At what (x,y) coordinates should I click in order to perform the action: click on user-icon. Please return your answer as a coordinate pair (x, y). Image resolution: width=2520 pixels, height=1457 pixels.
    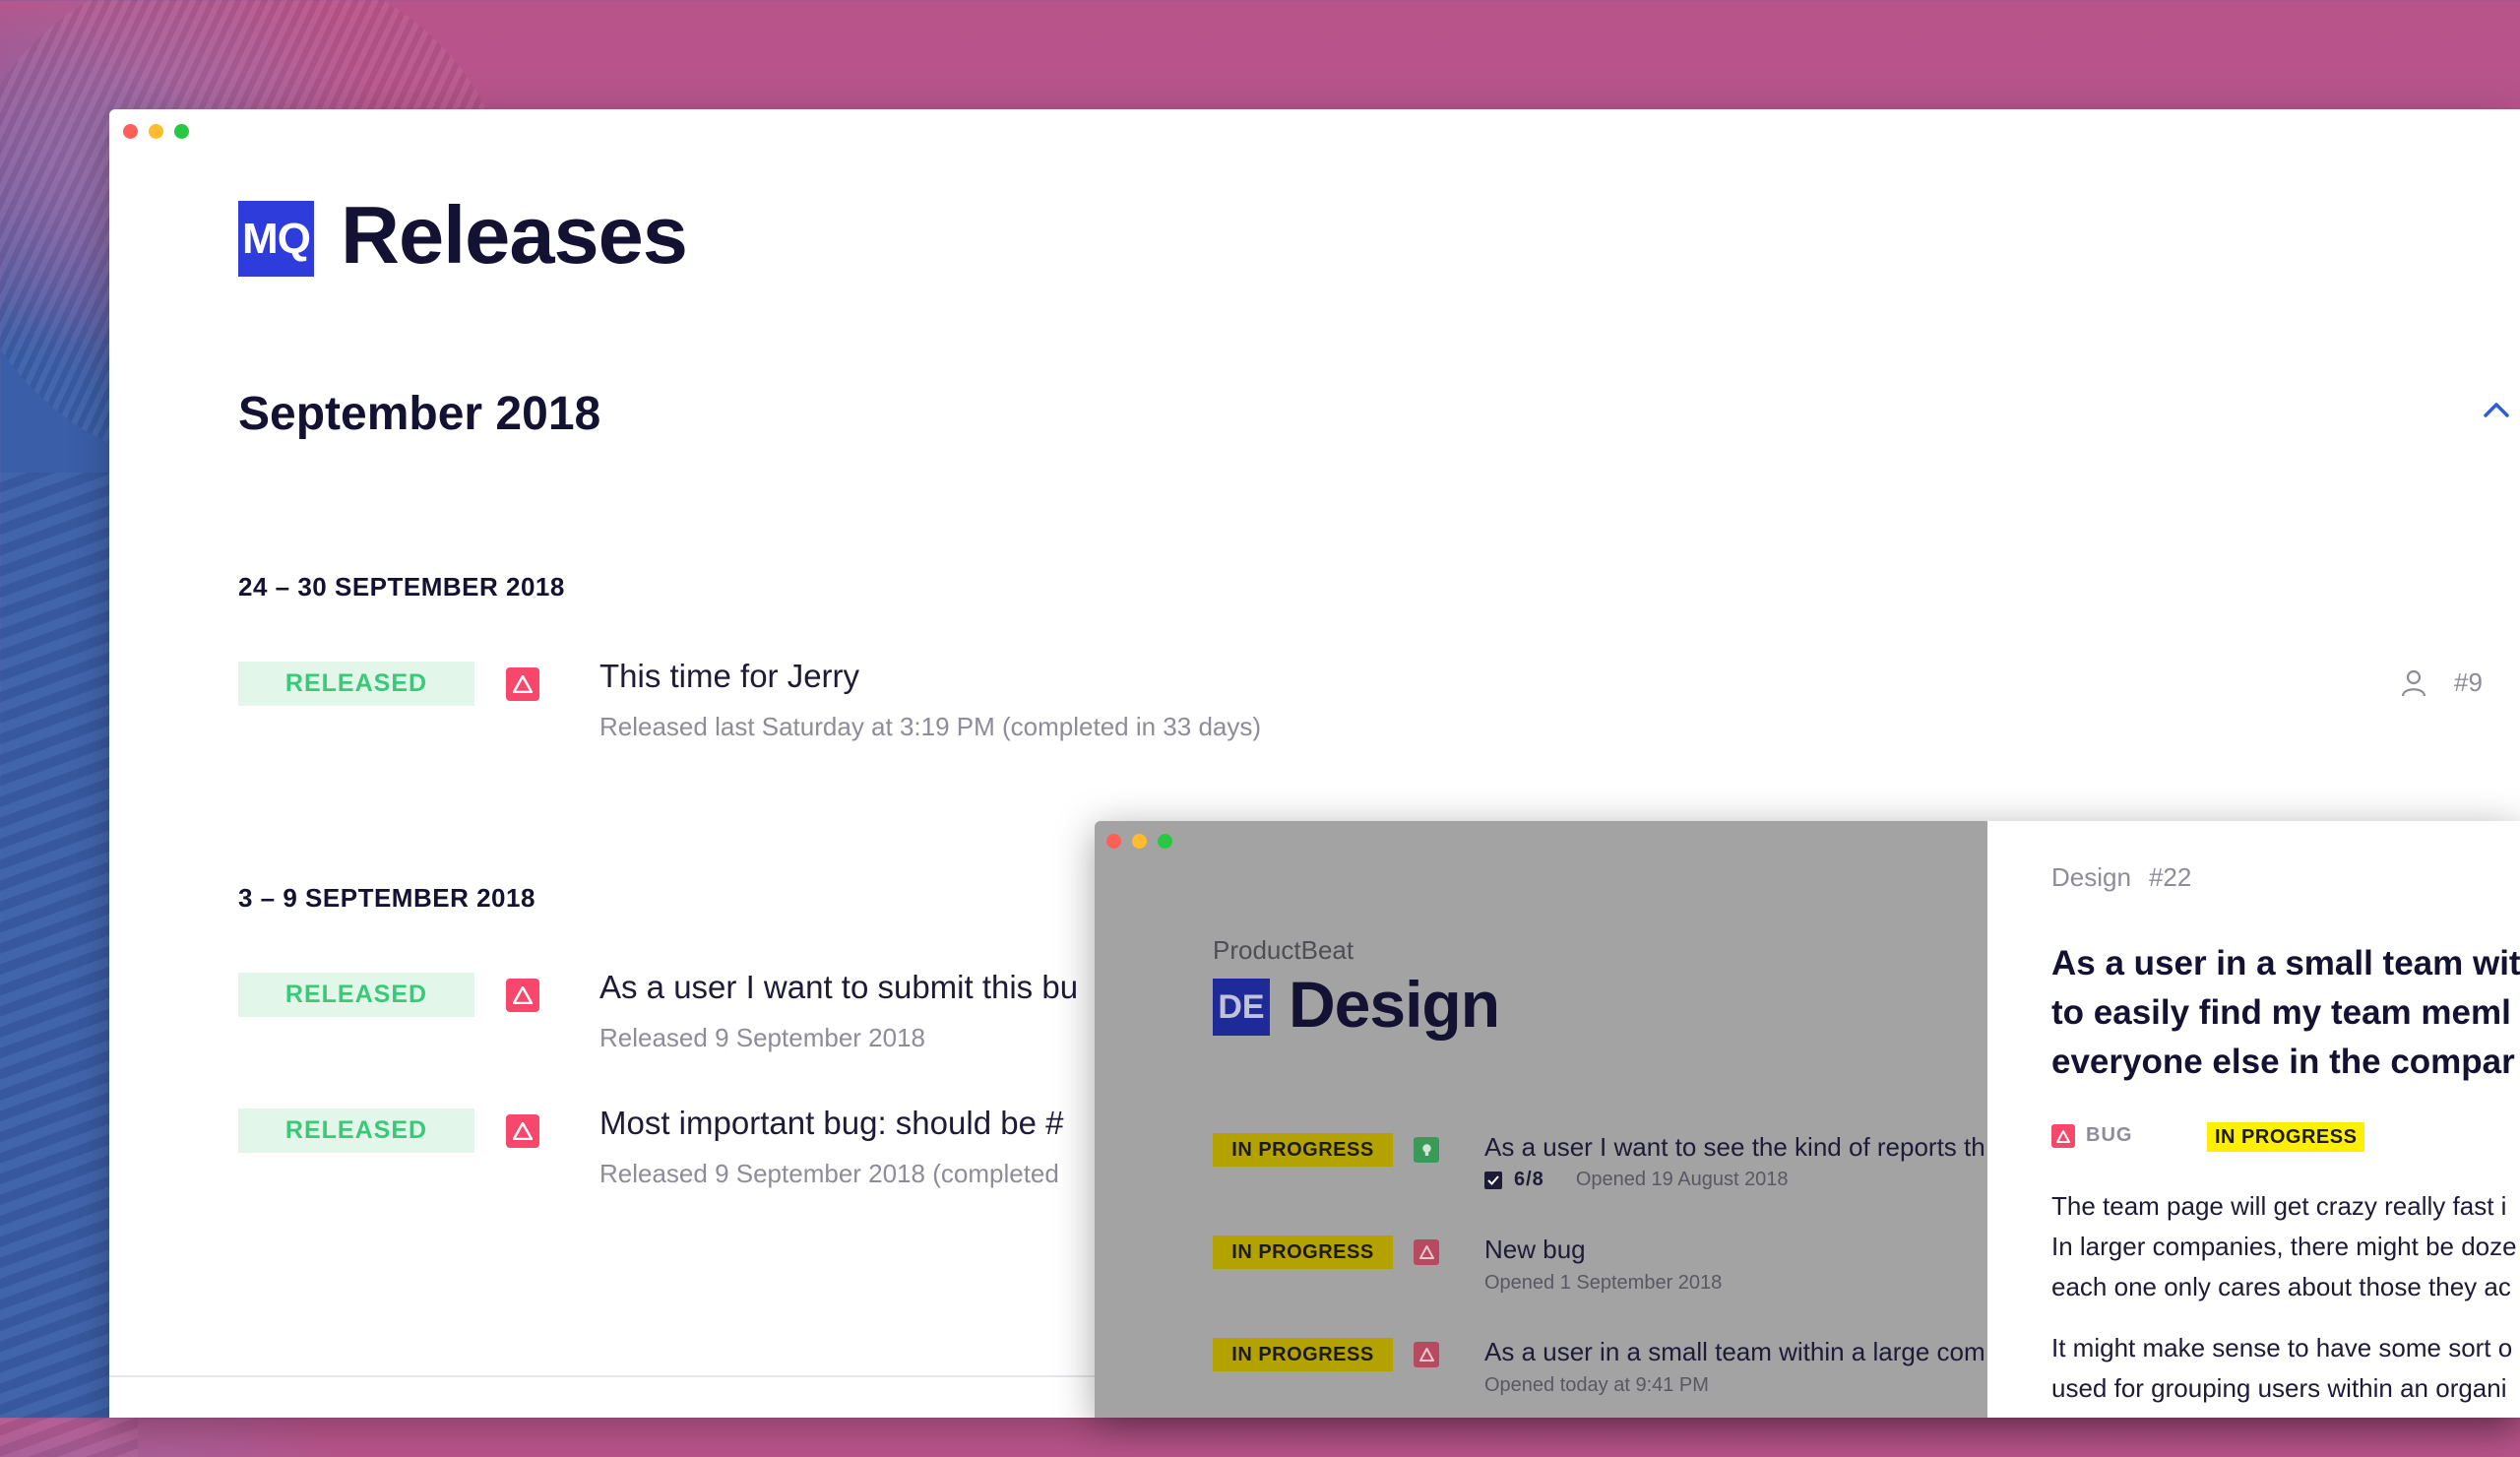
    Looking at the image, I should click on (2413, 683).